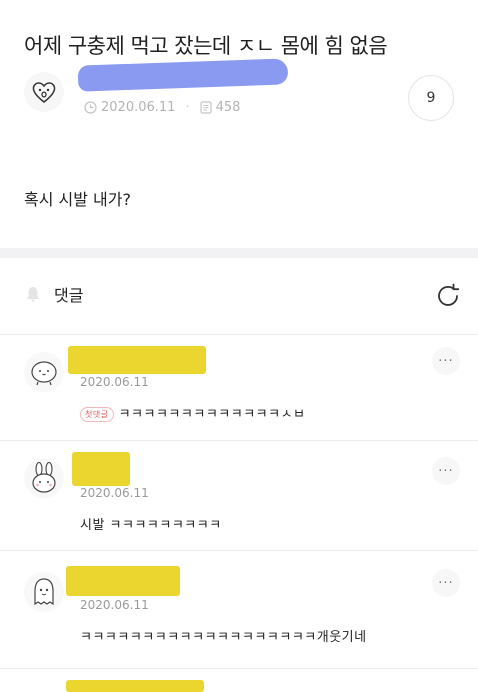  What do you see at coordinates (138, 107) in the screenshot?
I see `post-date: 2020.06.11` at bounding box center [138, 107].